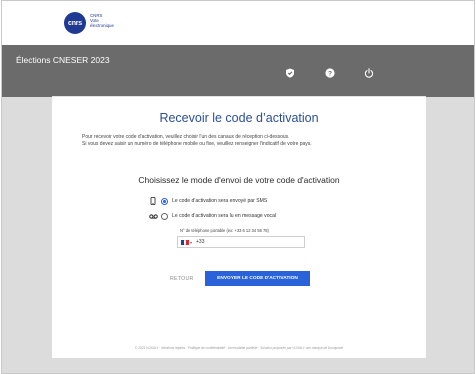 The width and height of the screenshot is (476, 374). Describe the element at coordinates (110, 20) in the screenshot. I see `logo-caption: CNRS Vote électronique` at that location.